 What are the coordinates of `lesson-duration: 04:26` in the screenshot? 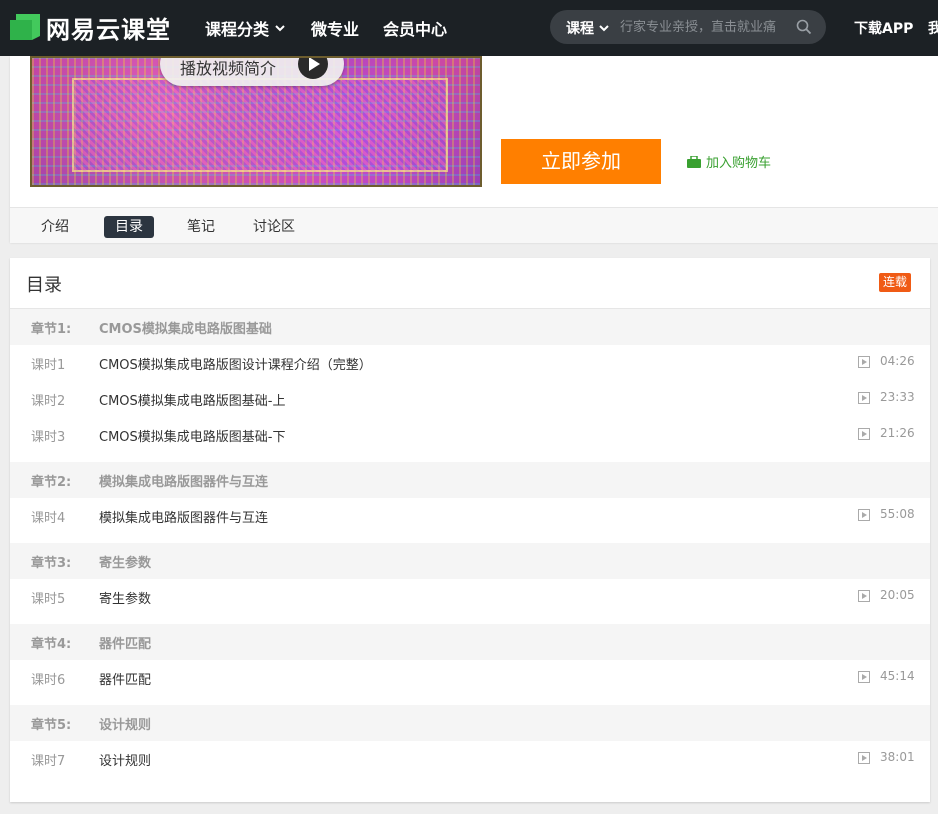 It's located at (897, 361).